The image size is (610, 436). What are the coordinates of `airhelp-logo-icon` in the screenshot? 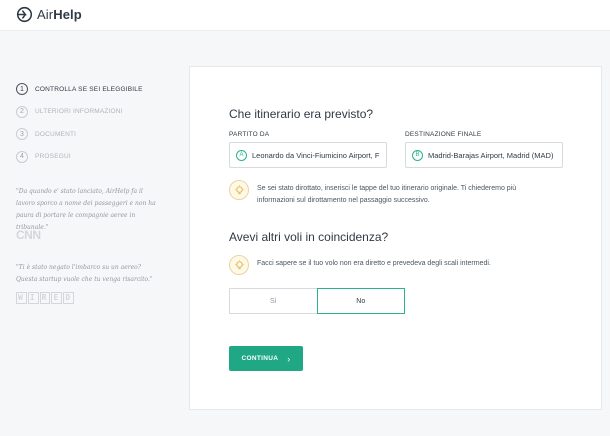 It's located at (24, 14).